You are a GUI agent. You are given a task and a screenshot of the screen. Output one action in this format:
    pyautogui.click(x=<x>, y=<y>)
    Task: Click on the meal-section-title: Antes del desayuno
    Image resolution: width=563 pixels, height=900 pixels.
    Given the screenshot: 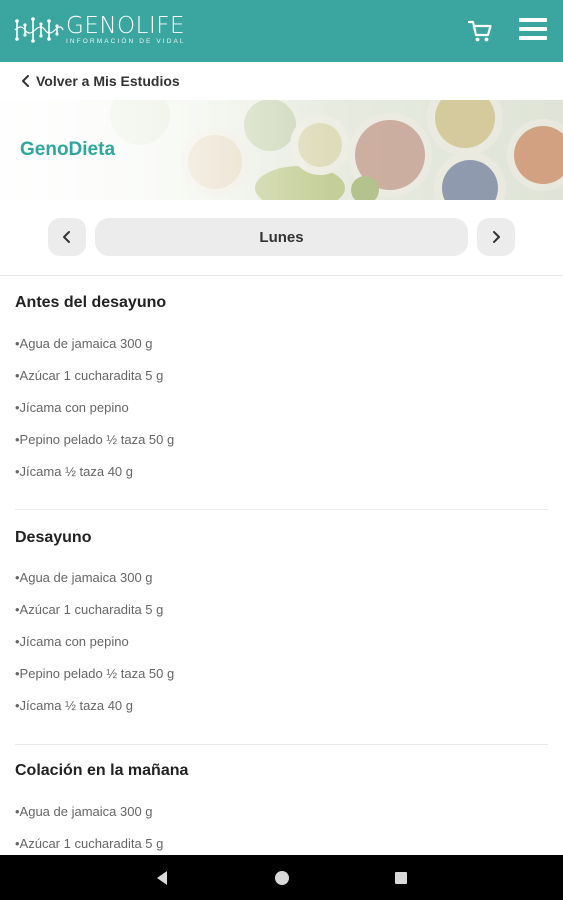 What is the action you would take?
    pyautogui.click(x=91, y=302)
    